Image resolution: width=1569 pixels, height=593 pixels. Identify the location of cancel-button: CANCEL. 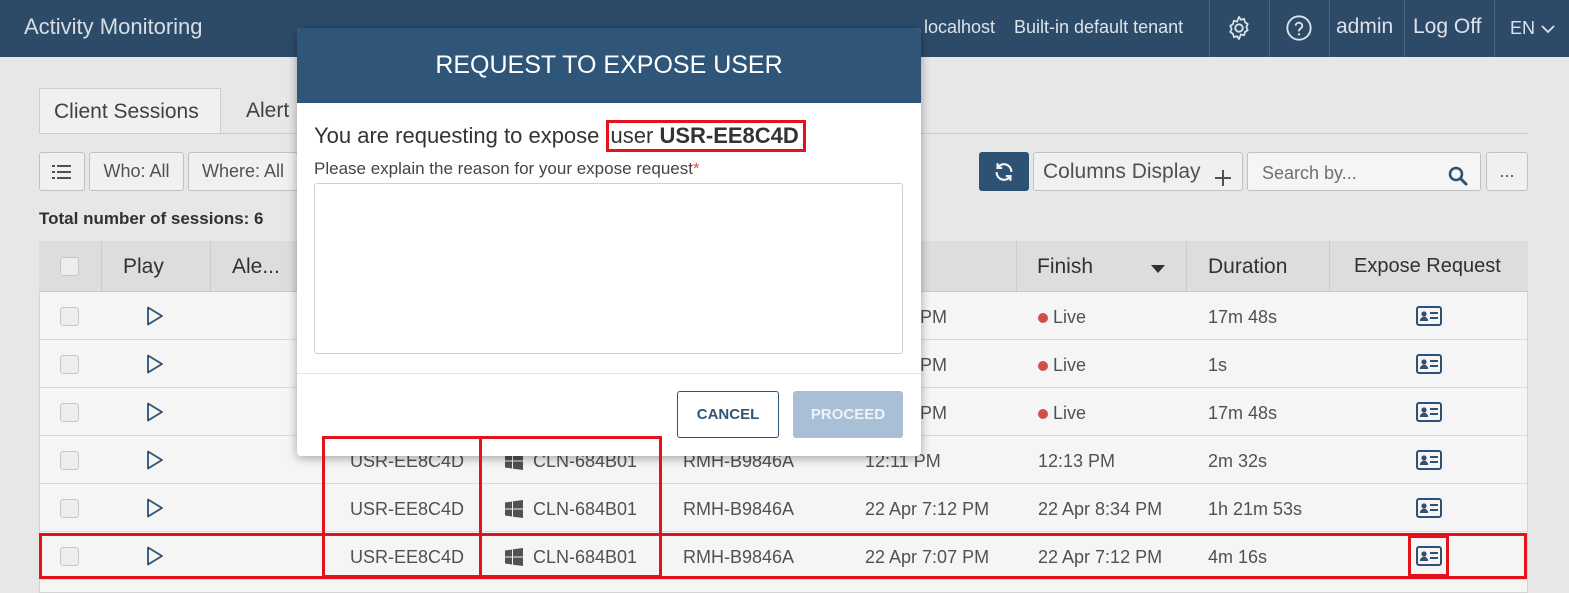
(728, 414).